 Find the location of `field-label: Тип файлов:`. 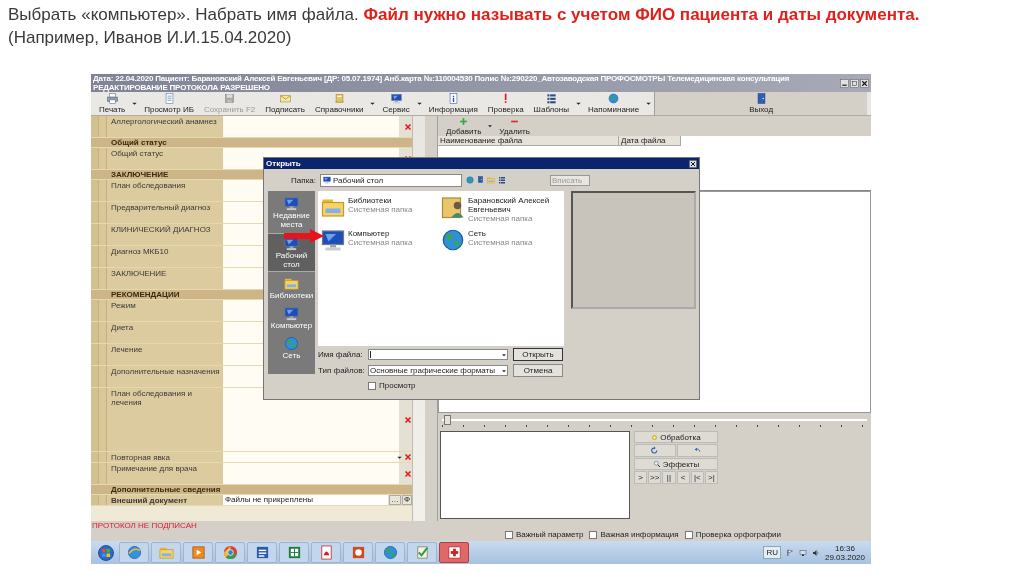

field-label: Тип файлов: is located at coordinates (342, 370).